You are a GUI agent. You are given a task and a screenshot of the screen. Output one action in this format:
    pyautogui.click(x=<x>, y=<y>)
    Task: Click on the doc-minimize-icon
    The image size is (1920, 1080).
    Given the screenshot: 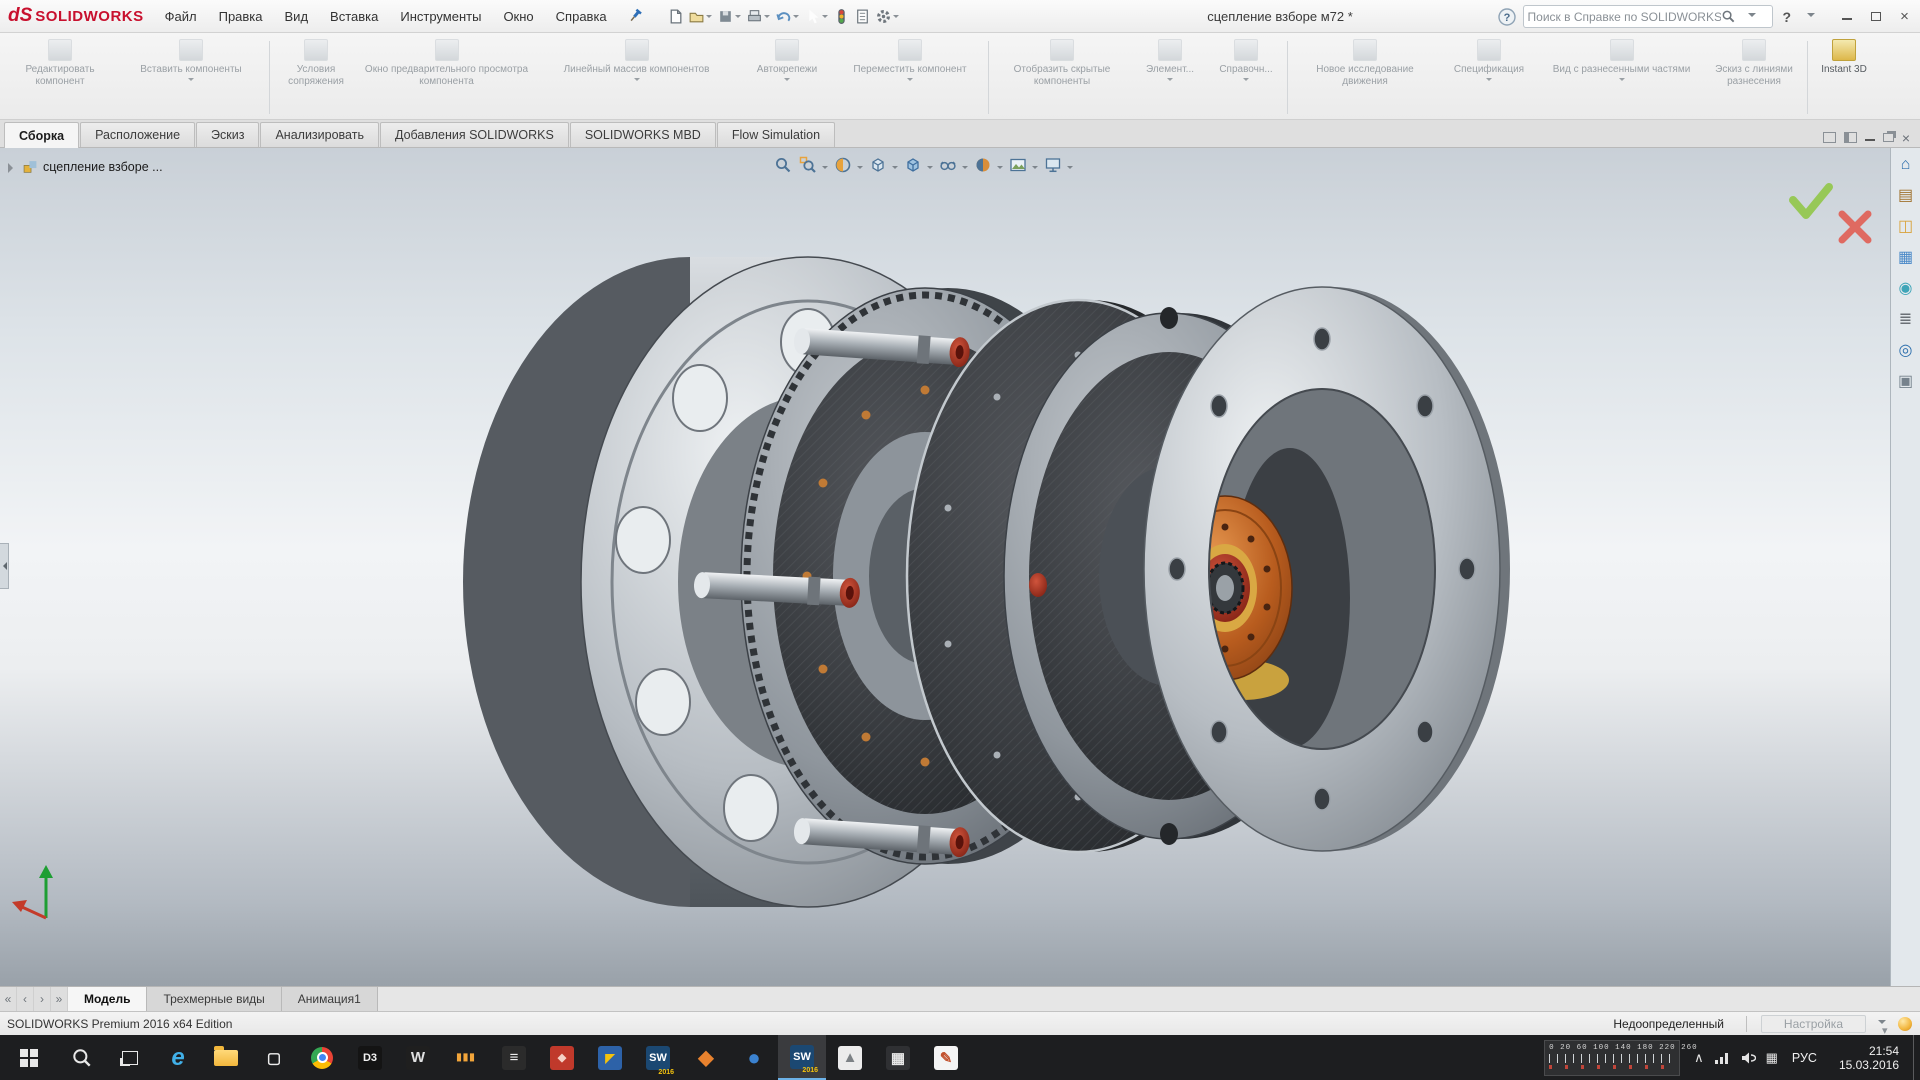 What is the action you would take?
    pyautogui.click(x=1869, y=137)
    